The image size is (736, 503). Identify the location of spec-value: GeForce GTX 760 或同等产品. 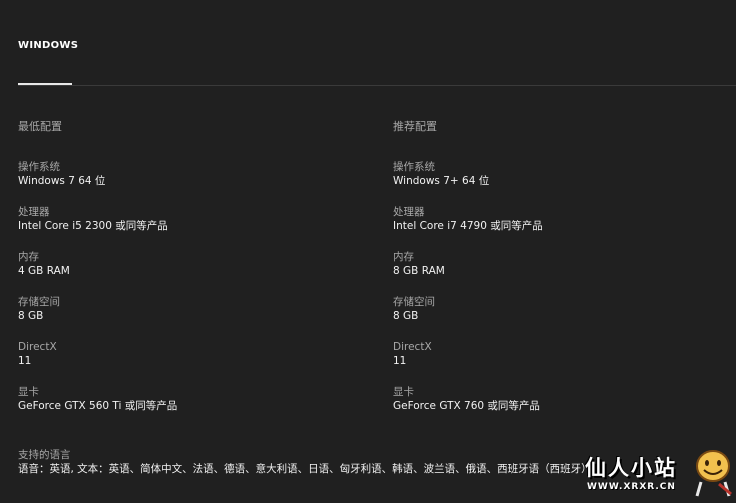
(466, 406).